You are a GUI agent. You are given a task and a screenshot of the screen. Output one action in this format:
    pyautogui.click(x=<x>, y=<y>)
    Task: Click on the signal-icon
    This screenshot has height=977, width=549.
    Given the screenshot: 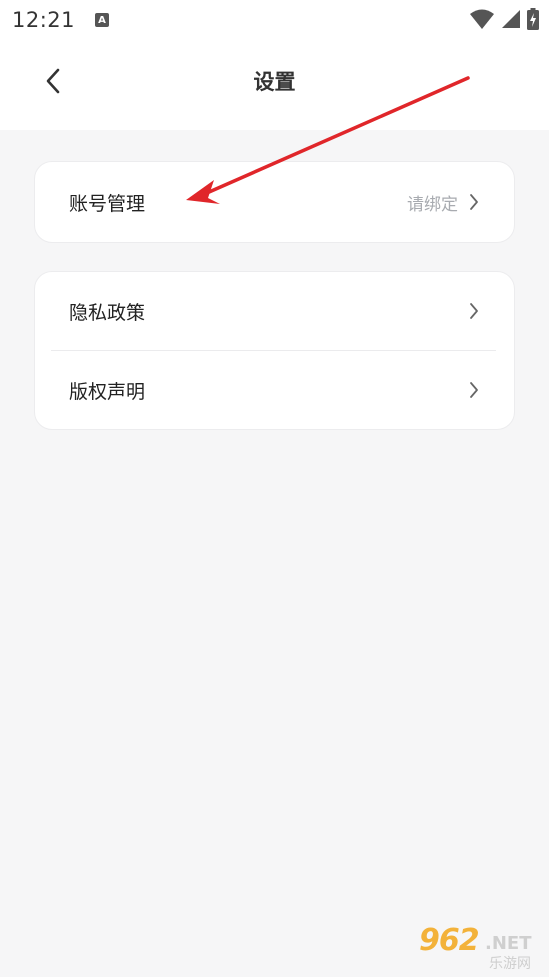 What is the action you would take?
    pyautogui.click(x=511, y=19)
    